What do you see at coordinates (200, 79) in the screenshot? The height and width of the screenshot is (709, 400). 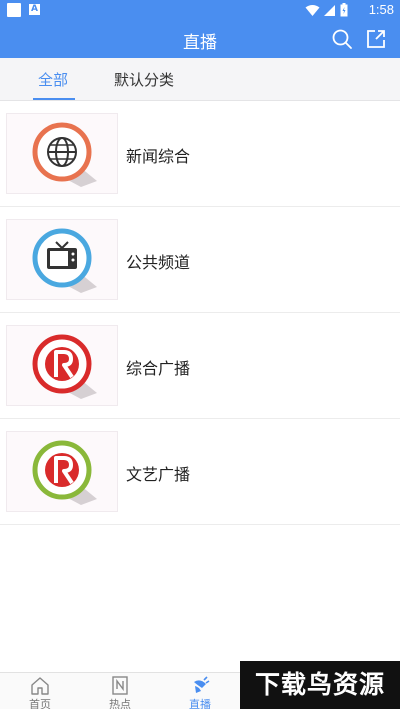 I see `category-tabs: 全部 默认分类` at bounding box center [200, 79].